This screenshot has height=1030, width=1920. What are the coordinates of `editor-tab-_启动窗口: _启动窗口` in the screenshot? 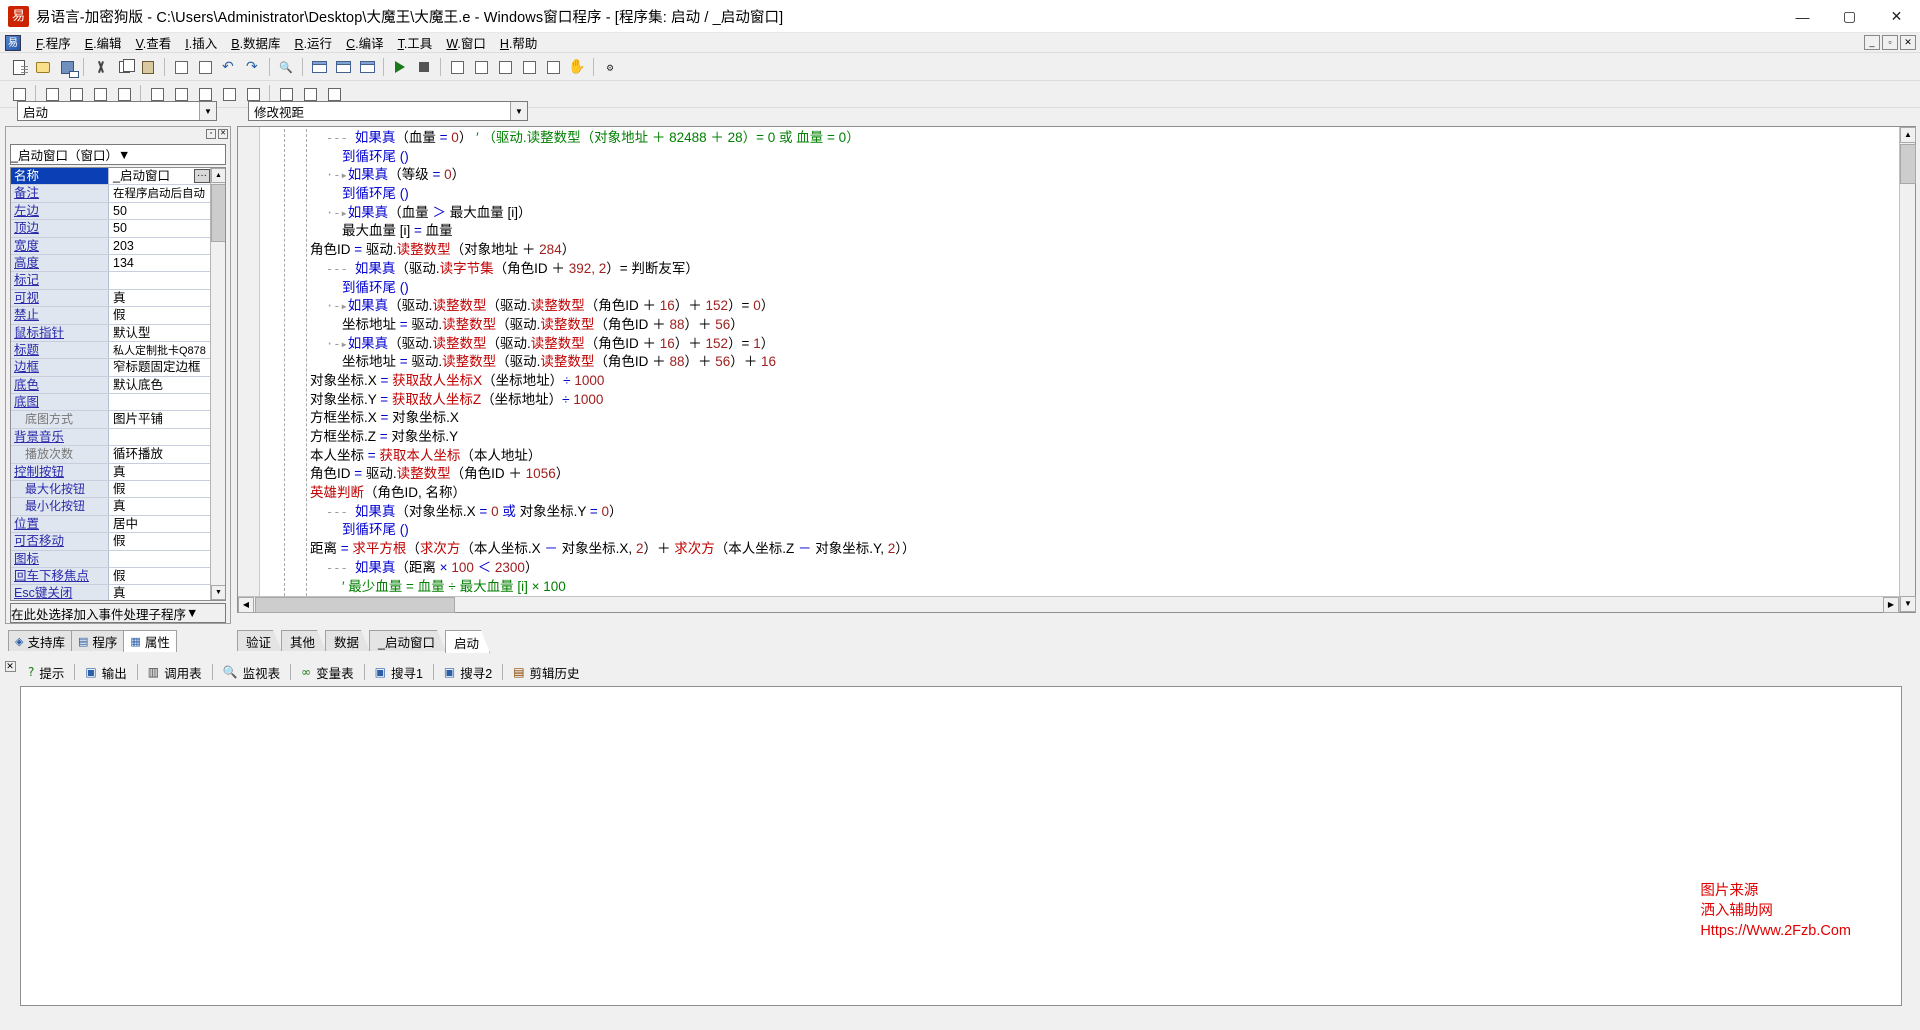 It's located at (407, 640).